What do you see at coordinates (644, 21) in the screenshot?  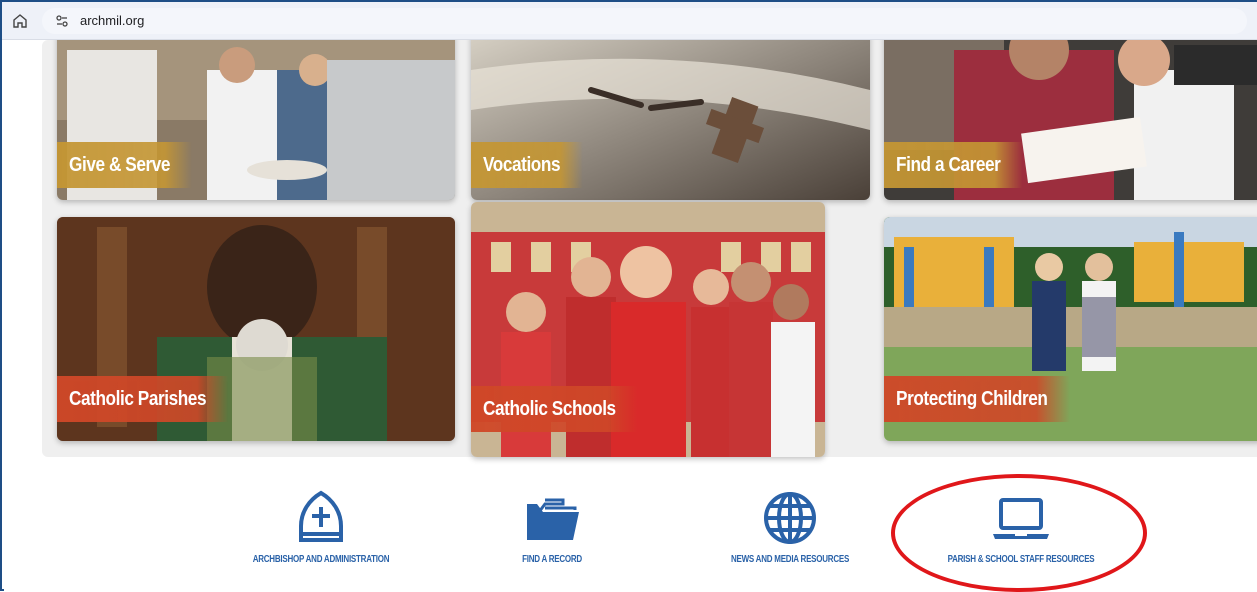 I see `url-field: archmil.org` at bounding box center [644, 21].